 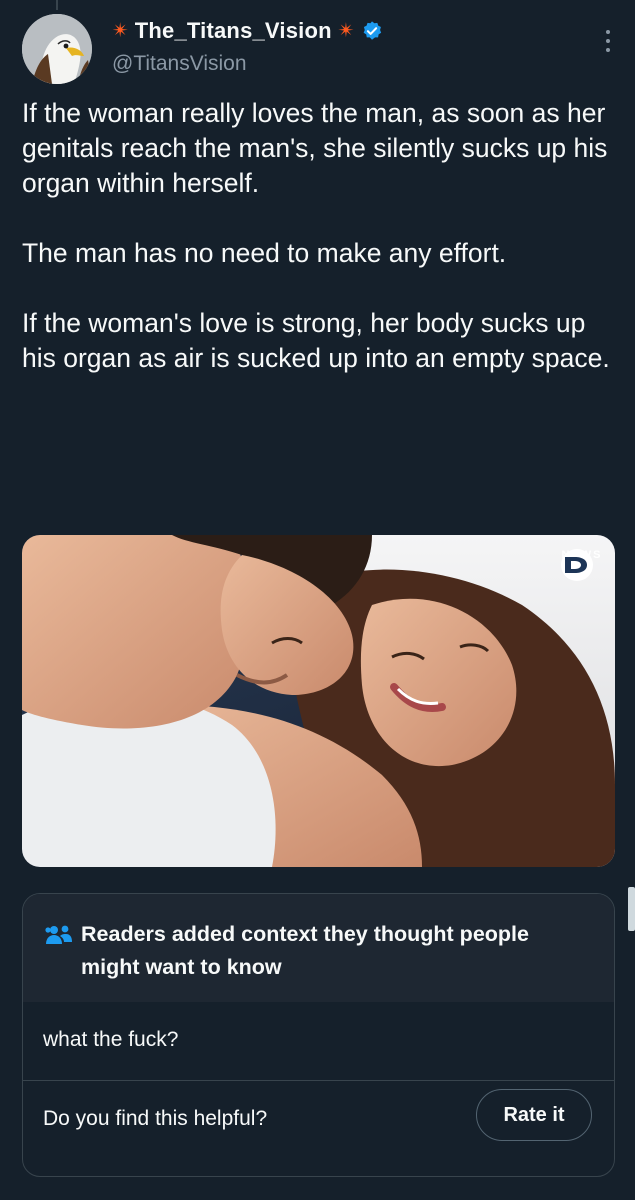 I want to click on tweet-paragraph: The man has no need to make any effort., so click(x=264, y=253).